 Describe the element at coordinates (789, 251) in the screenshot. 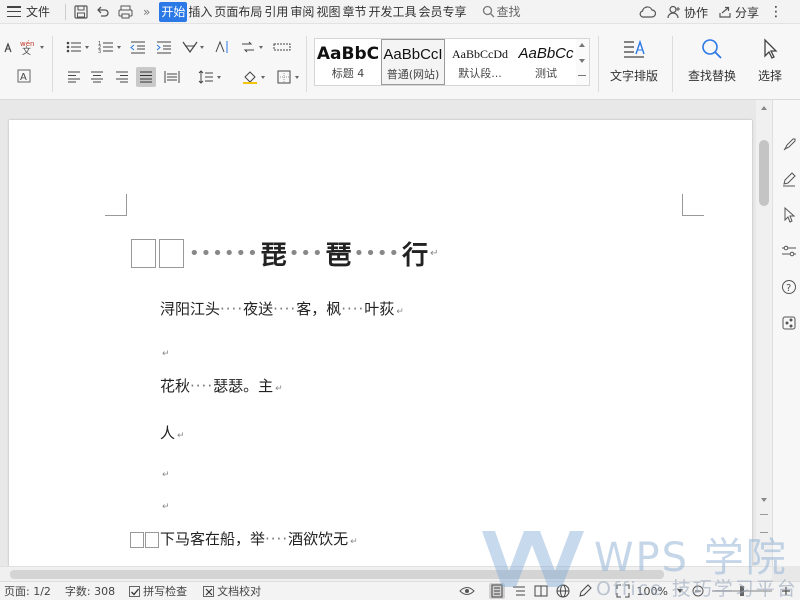

I see `sliders-icon` at that location.